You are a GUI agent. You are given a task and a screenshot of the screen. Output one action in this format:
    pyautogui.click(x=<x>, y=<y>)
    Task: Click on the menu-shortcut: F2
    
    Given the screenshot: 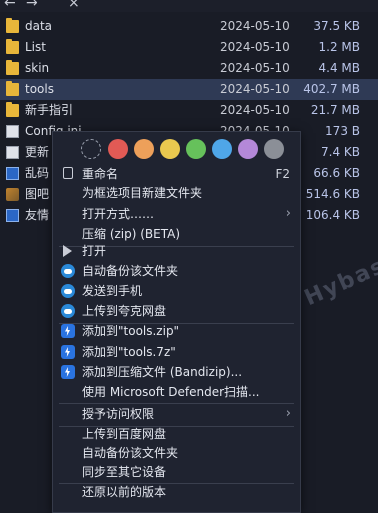 What is the action you would take?
    pyautogui.click(x=282, y=174)
    